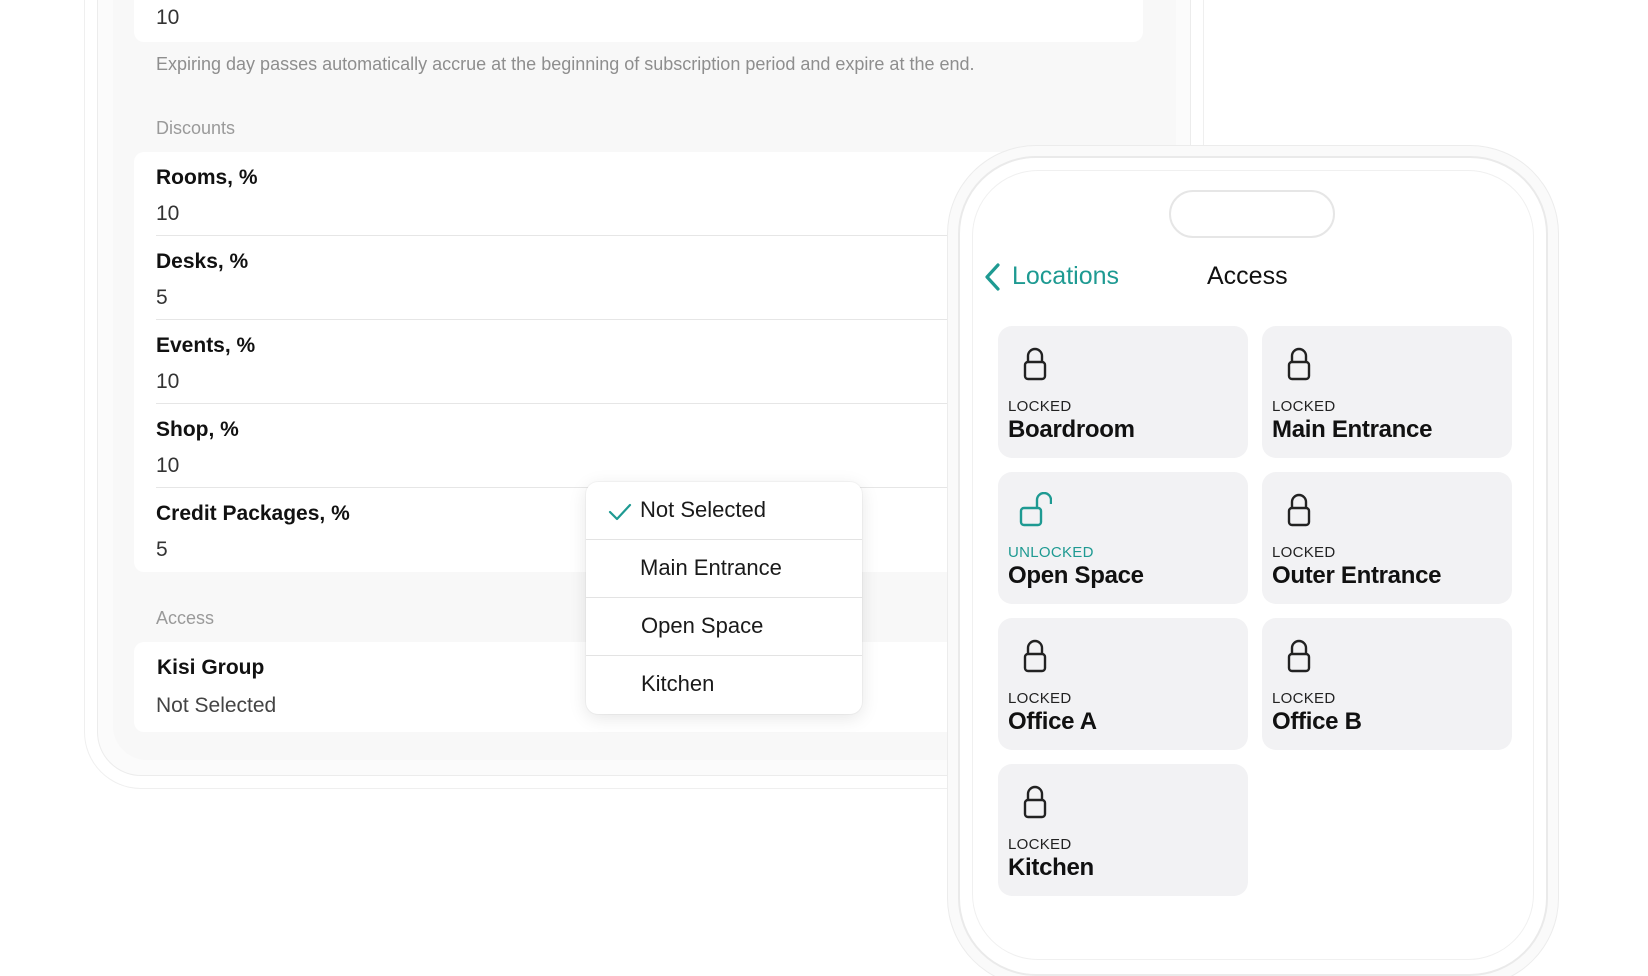  Describe the element at coordinates (1123, 684) in the screenshot. I see `door-tile-office-a: LOCKED Office A` at that location.